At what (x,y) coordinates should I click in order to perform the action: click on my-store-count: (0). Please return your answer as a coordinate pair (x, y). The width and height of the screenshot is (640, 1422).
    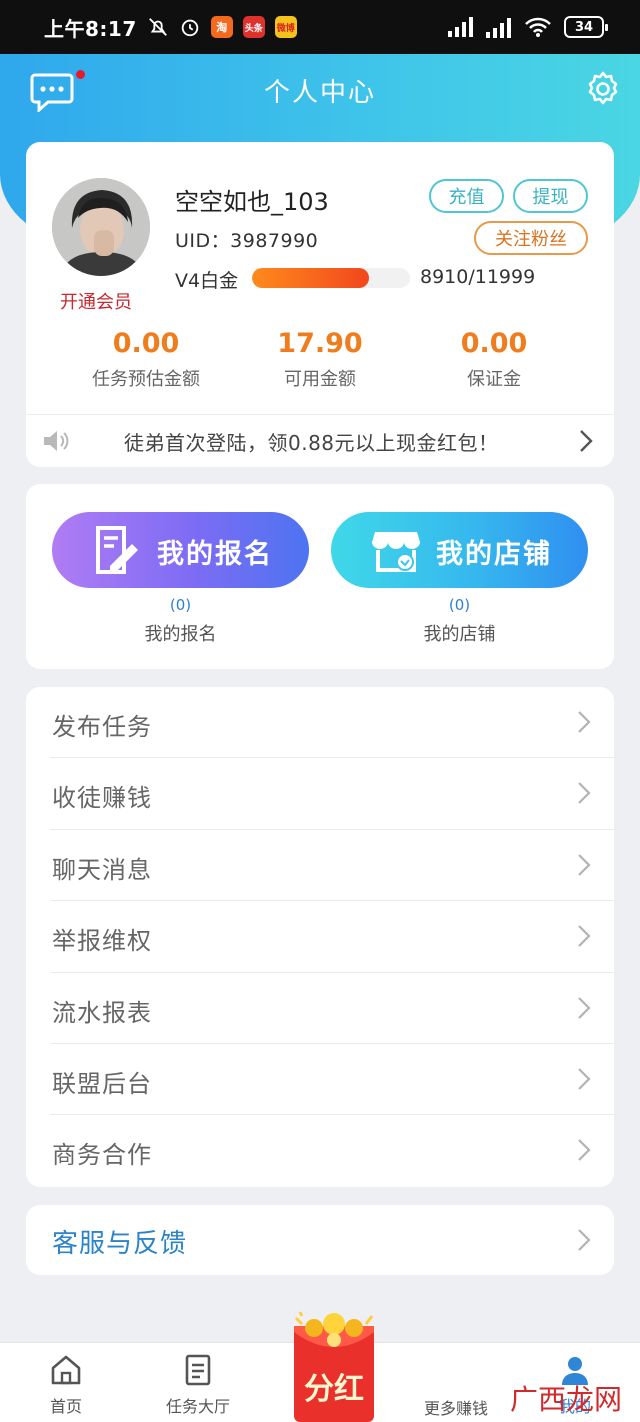
    Looking at the image, I should click on (459, 605).